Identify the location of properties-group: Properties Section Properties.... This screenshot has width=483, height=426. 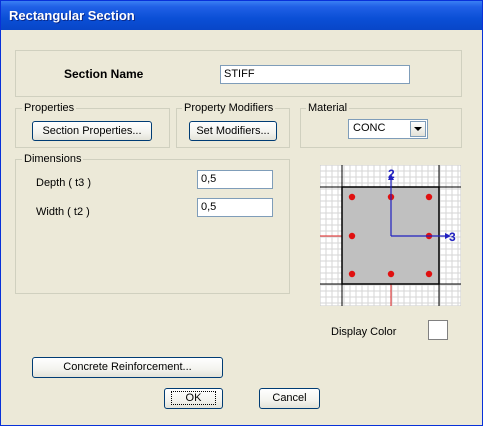
(92, 125).